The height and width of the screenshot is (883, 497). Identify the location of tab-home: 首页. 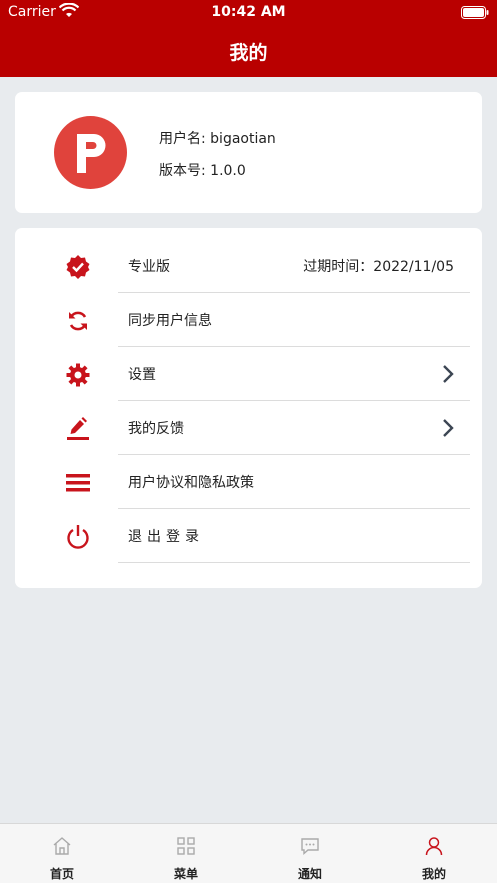
(62, 853).